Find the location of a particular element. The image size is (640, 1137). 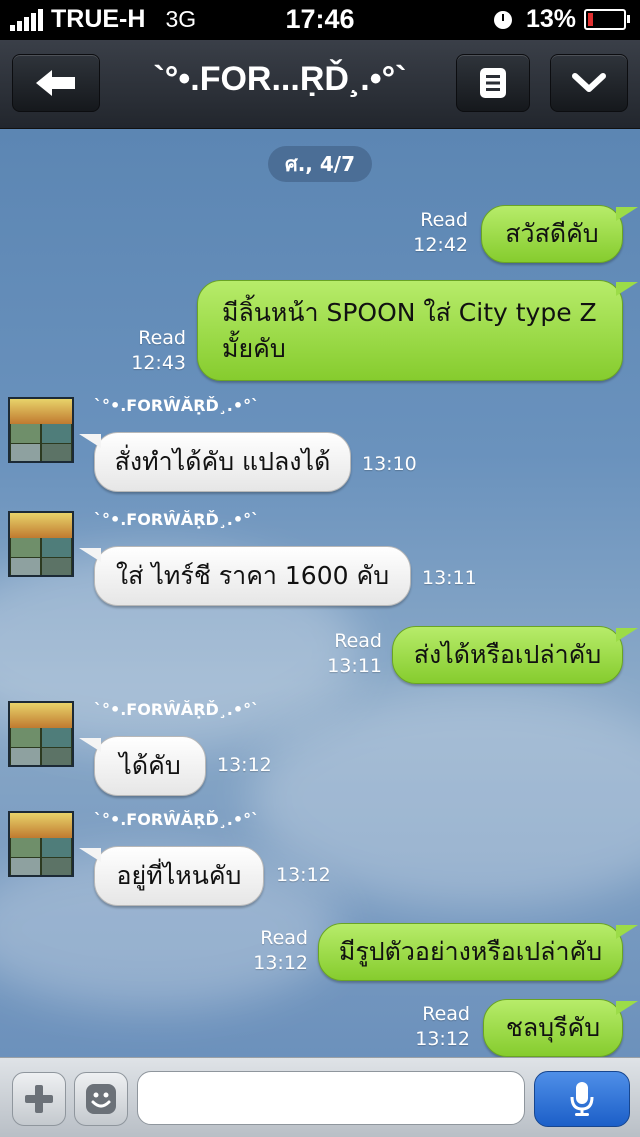

status-bar: TRUE-H 3G 17:46 13% is located at coordinates (320, 20).